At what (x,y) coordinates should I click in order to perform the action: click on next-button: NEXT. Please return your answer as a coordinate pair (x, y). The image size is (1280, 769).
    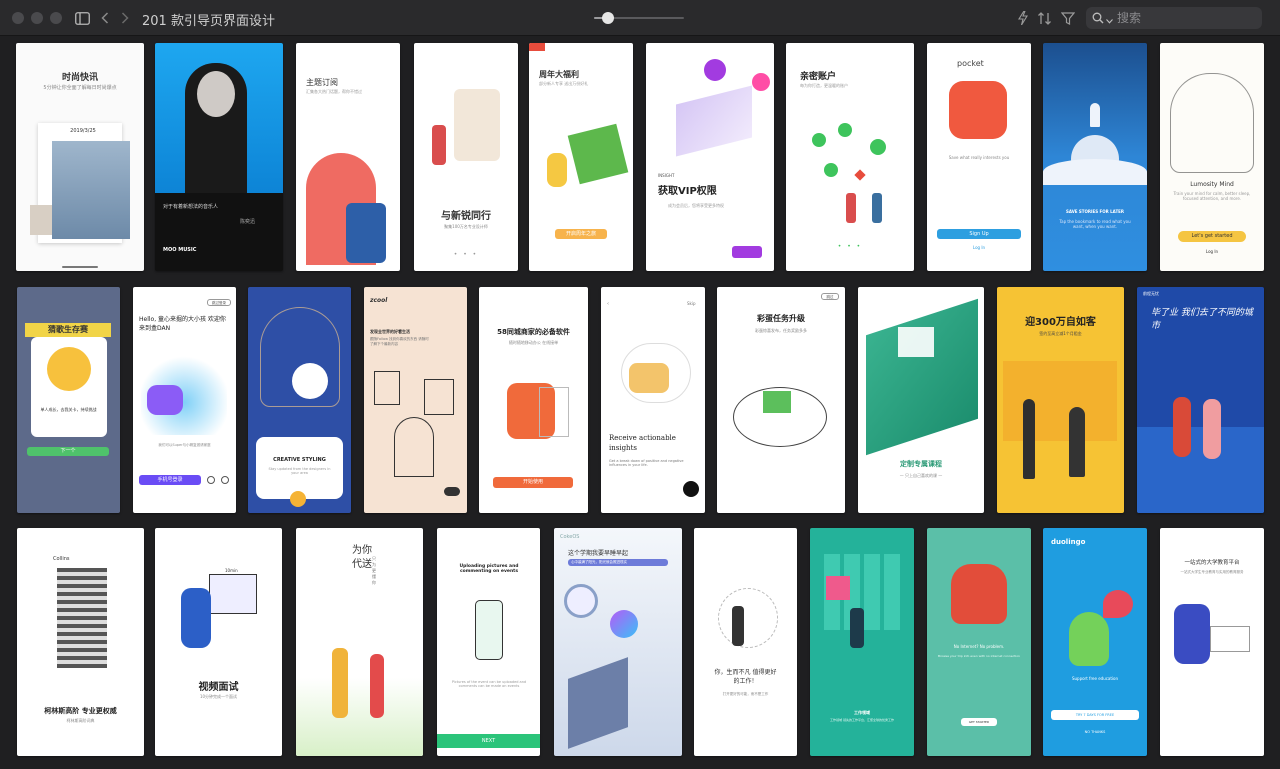
    Looking at the image, I should click on (488, 741).